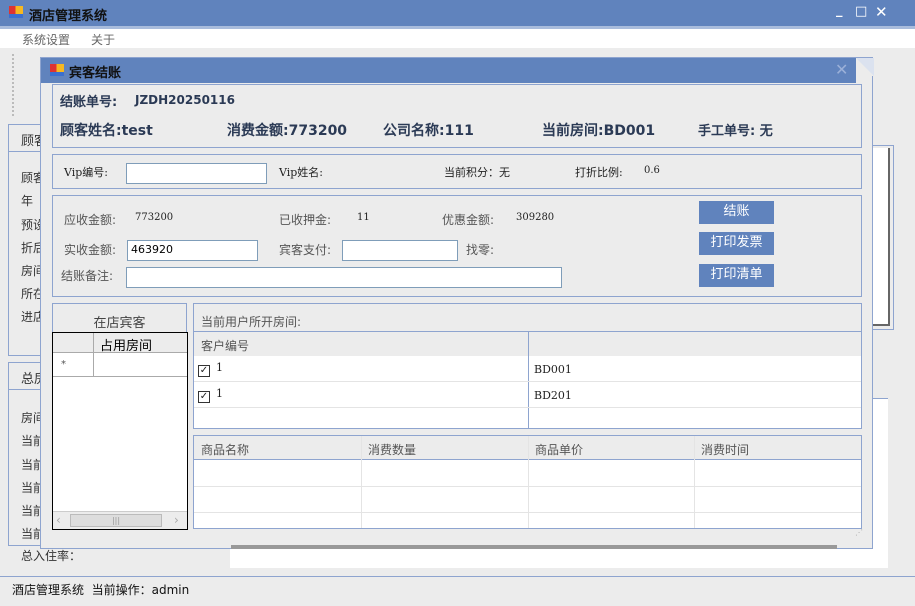 This screenshot has width=915, height=606. Describe the element at coordinates (599, 172) in the screenshot. I see `discount-label: 打折比例:` at that location.